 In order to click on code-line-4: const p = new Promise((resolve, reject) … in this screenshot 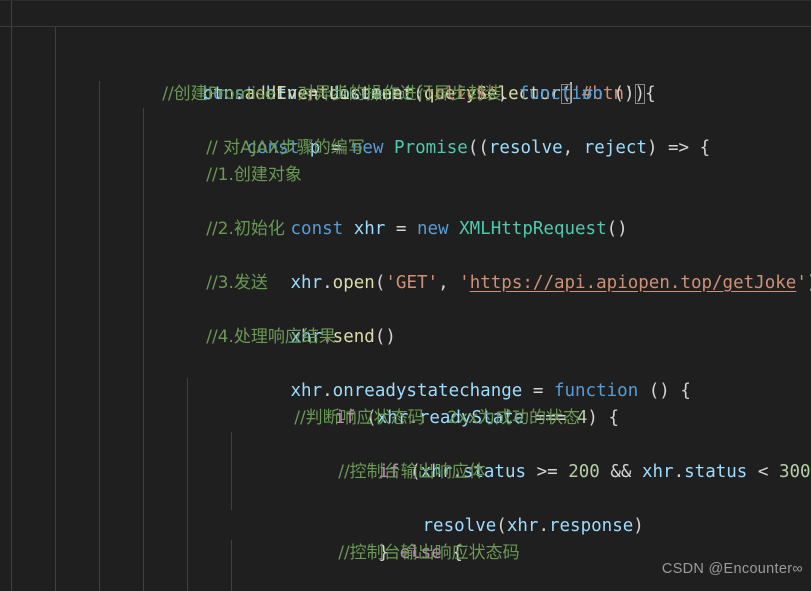, I will do `click(405, 119)`.